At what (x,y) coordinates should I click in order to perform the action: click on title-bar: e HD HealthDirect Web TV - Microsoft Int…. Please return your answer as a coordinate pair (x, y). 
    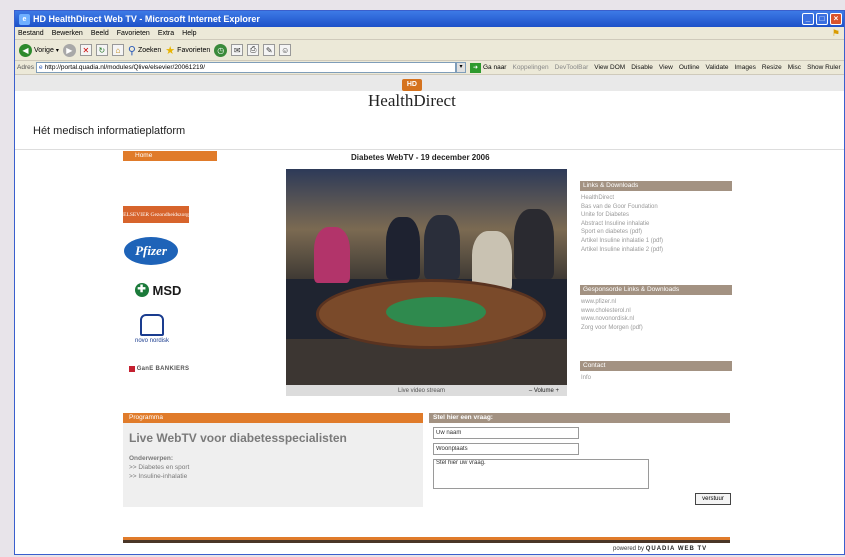
    Looking at the image, I should click on (429, 19).